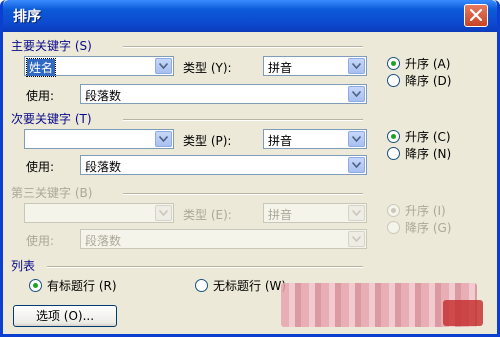 This screenshot has height=337, width=500. What do you see at coordinates (315, 213) in the screenshot?
I see `tertiary-type-select: 拼音` at bounding box center [315, 213].